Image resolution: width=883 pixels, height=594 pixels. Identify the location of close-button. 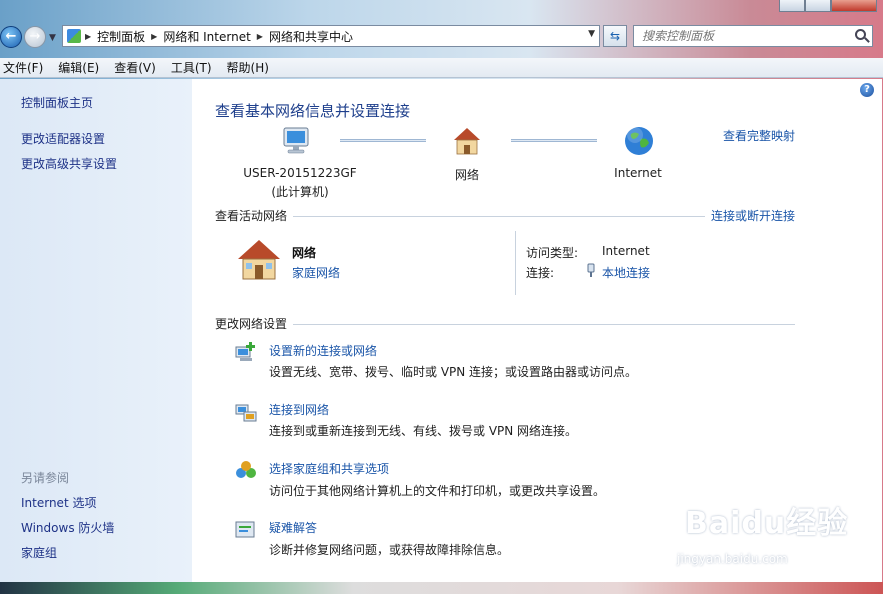
(854, 6).